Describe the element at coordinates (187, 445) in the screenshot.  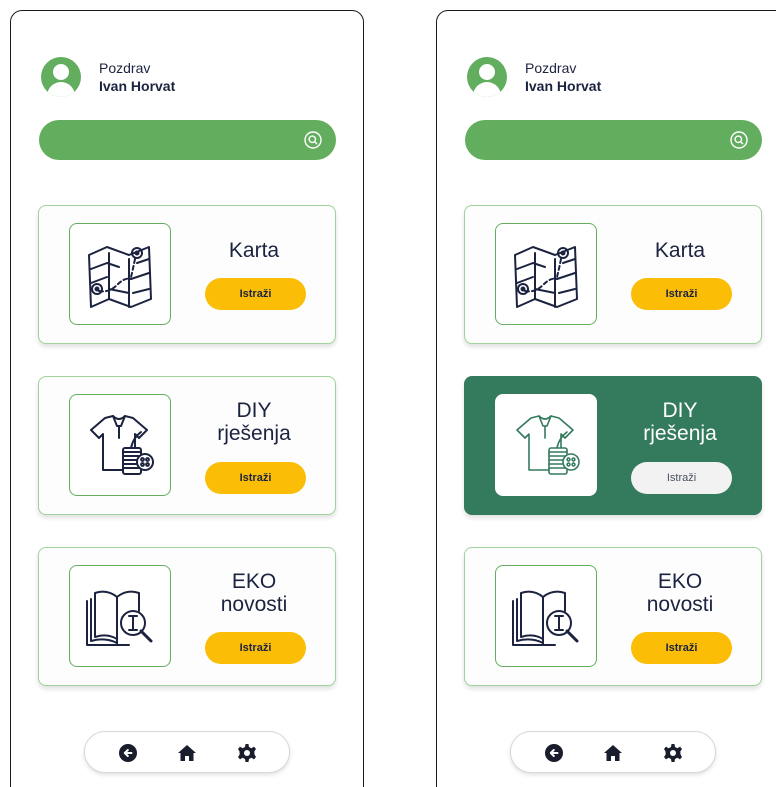
I see `card-diy: DIY rješenja Istraži` at that location.